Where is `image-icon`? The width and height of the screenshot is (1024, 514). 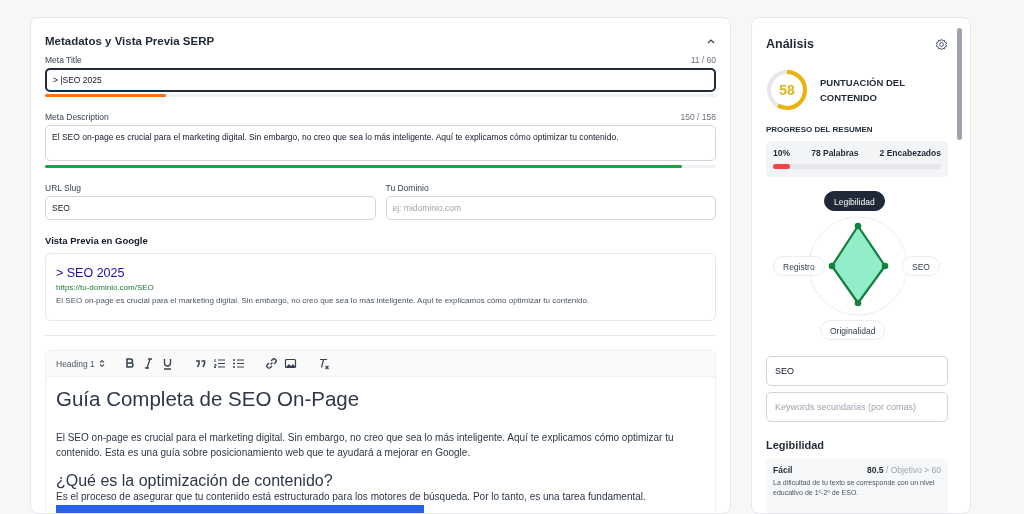
image-icon is located at coordinates (290, 363).